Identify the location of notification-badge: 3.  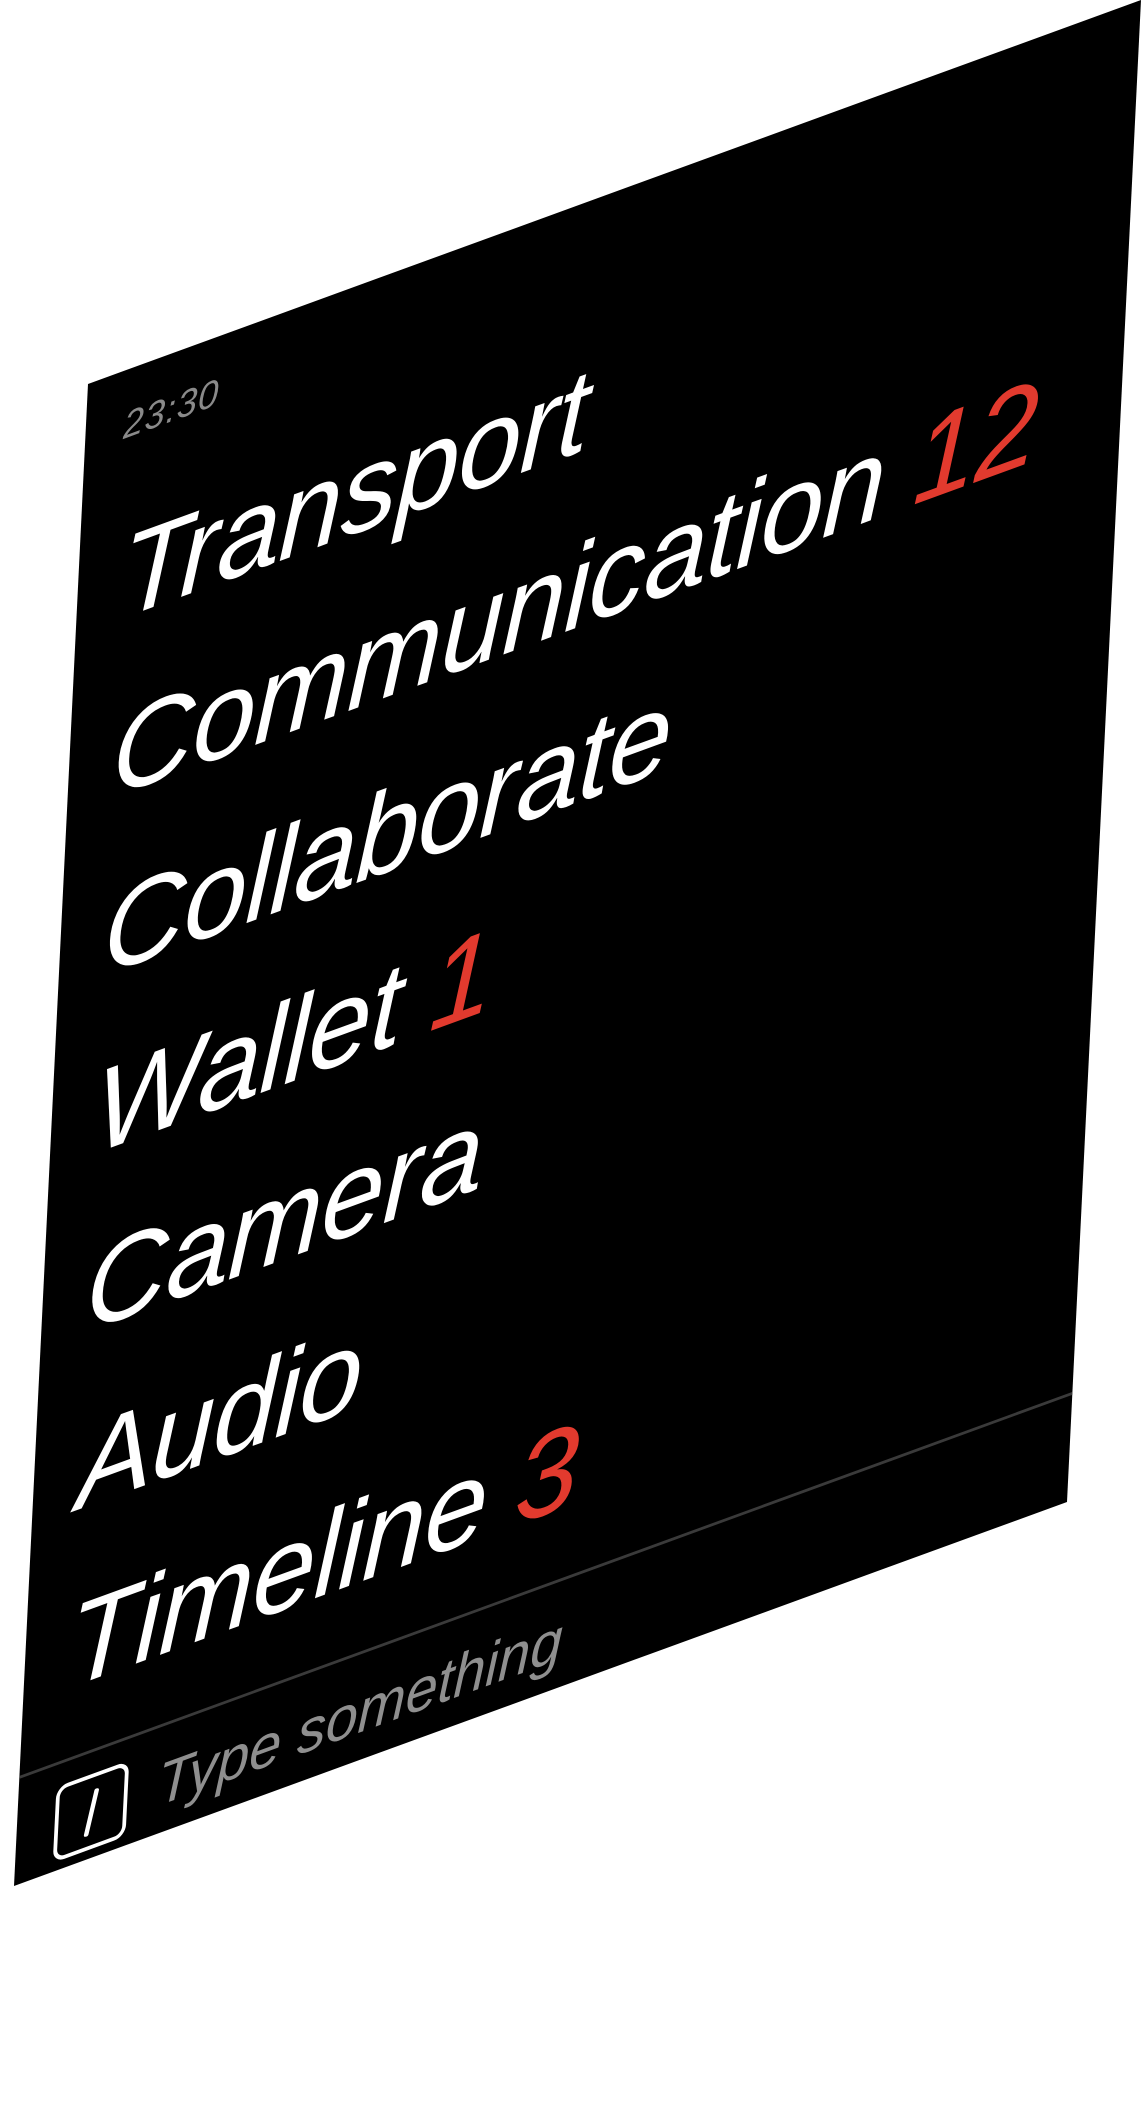
(546, 1474).